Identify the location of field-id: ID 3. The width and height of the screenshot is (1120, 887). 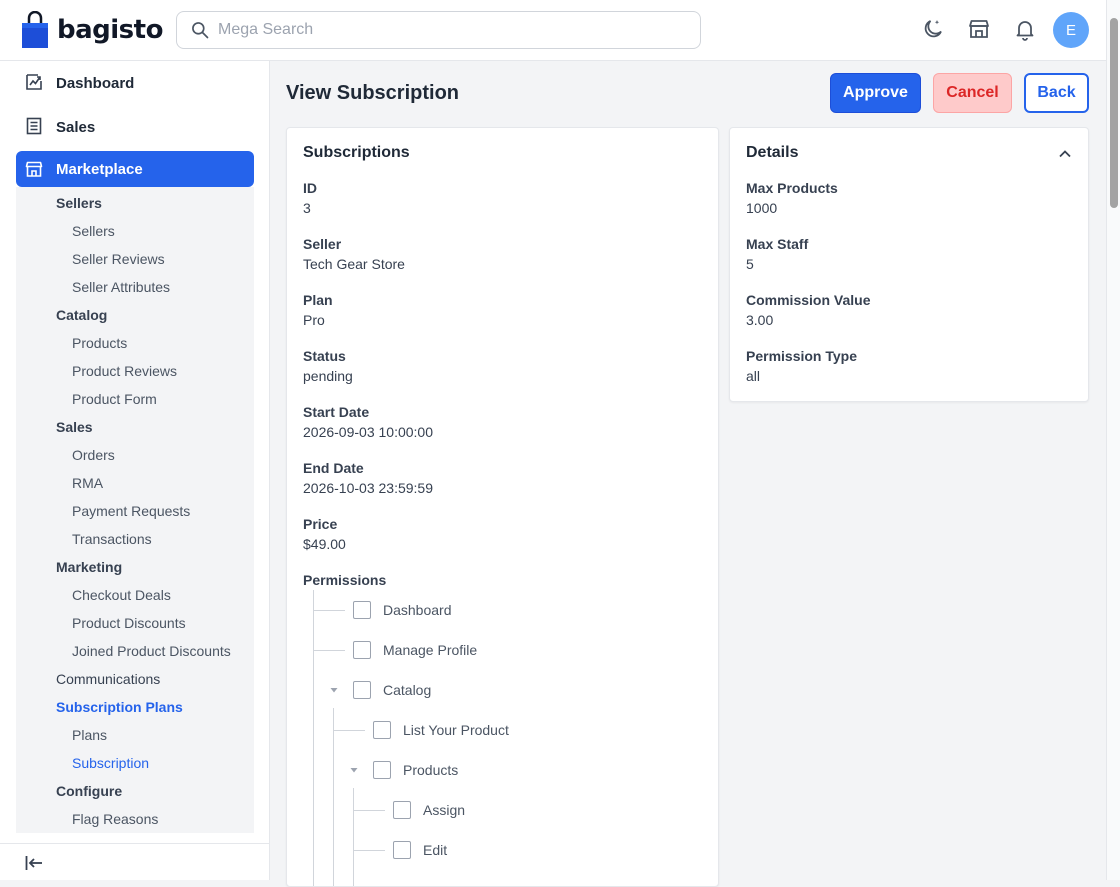
(310, 198).